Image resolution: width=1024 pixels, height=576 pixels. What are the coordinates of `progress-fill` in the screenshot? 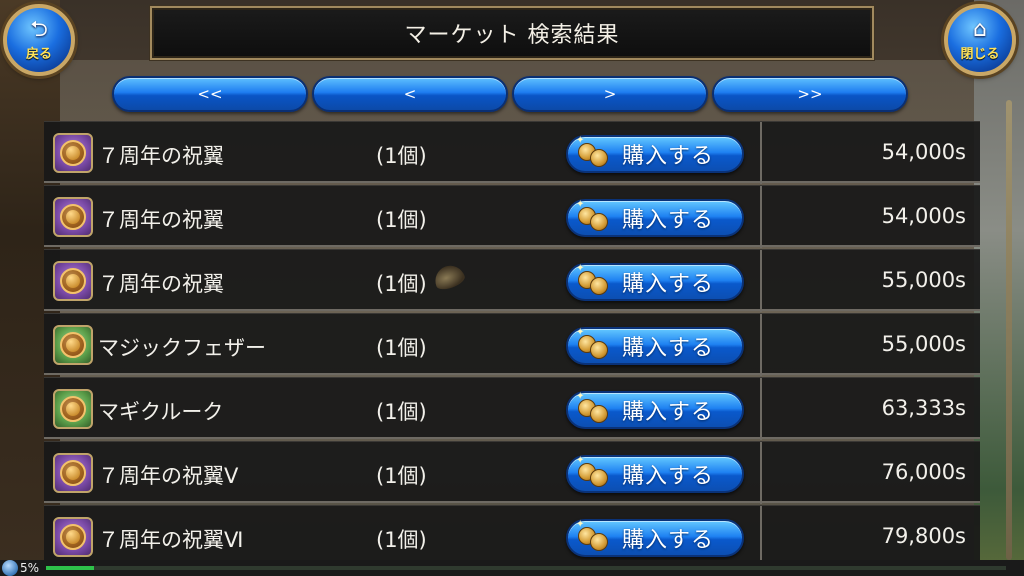 It's located at (70, 568).